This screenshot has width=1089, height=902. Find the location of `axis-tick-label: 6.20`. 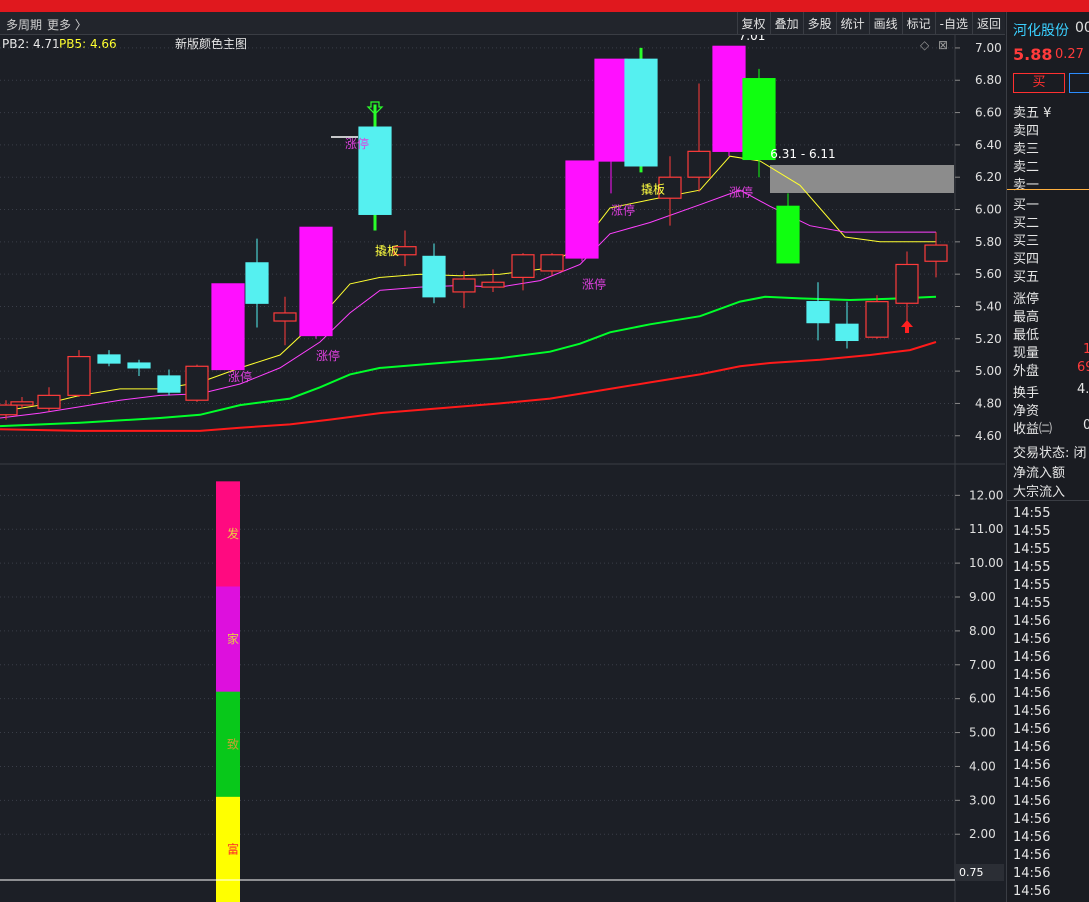

axis-tick-label: 6.20 is located at coordinates (988, 177).